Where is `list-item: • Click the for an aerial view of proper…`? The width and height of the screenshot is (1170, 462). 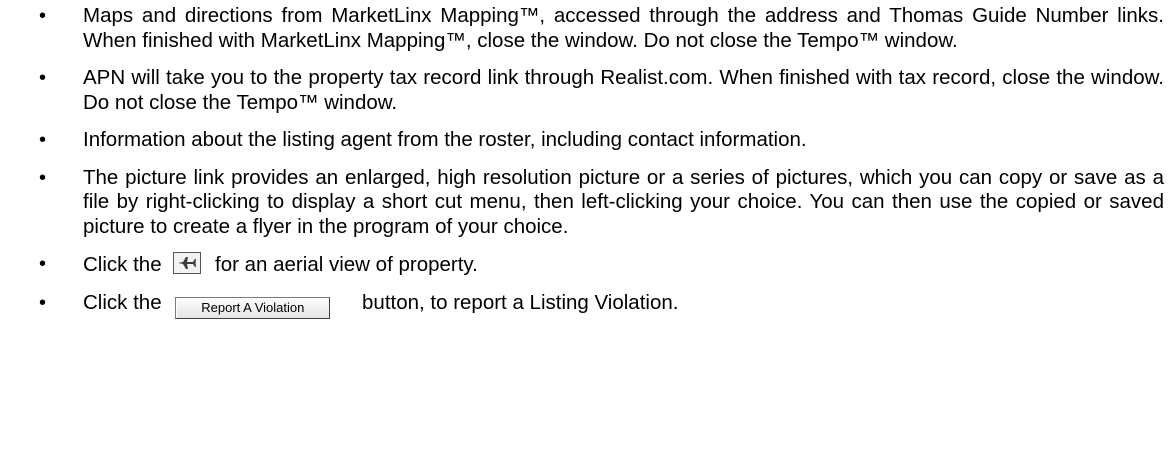
list-item: • Click the for an aerial view of proper… is located at coordinates (585, 265).